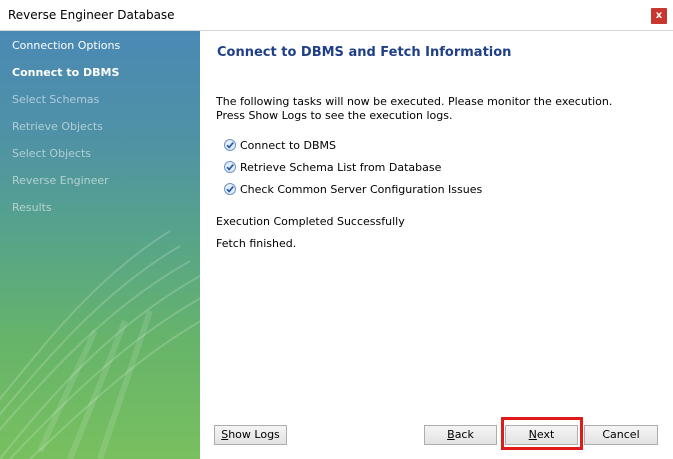 The width and height of the screenshot is (673, 459). What do you see at coordinates (256, 243) in the screenshot?
I see `fetch-status: Fetch finished.` at bounding box center [256, 243].